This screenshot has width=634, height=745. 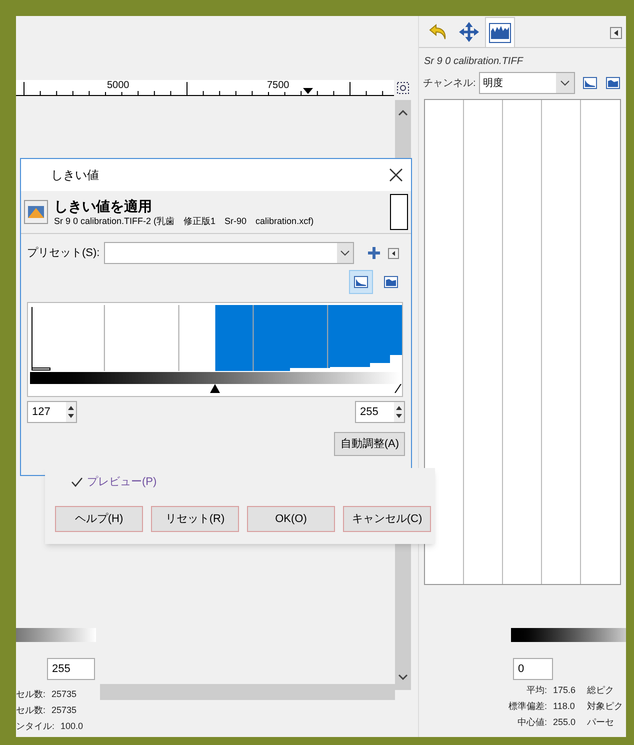 I want to click on dialog-heading: しきい値を適用, so click(x=103, y=206).